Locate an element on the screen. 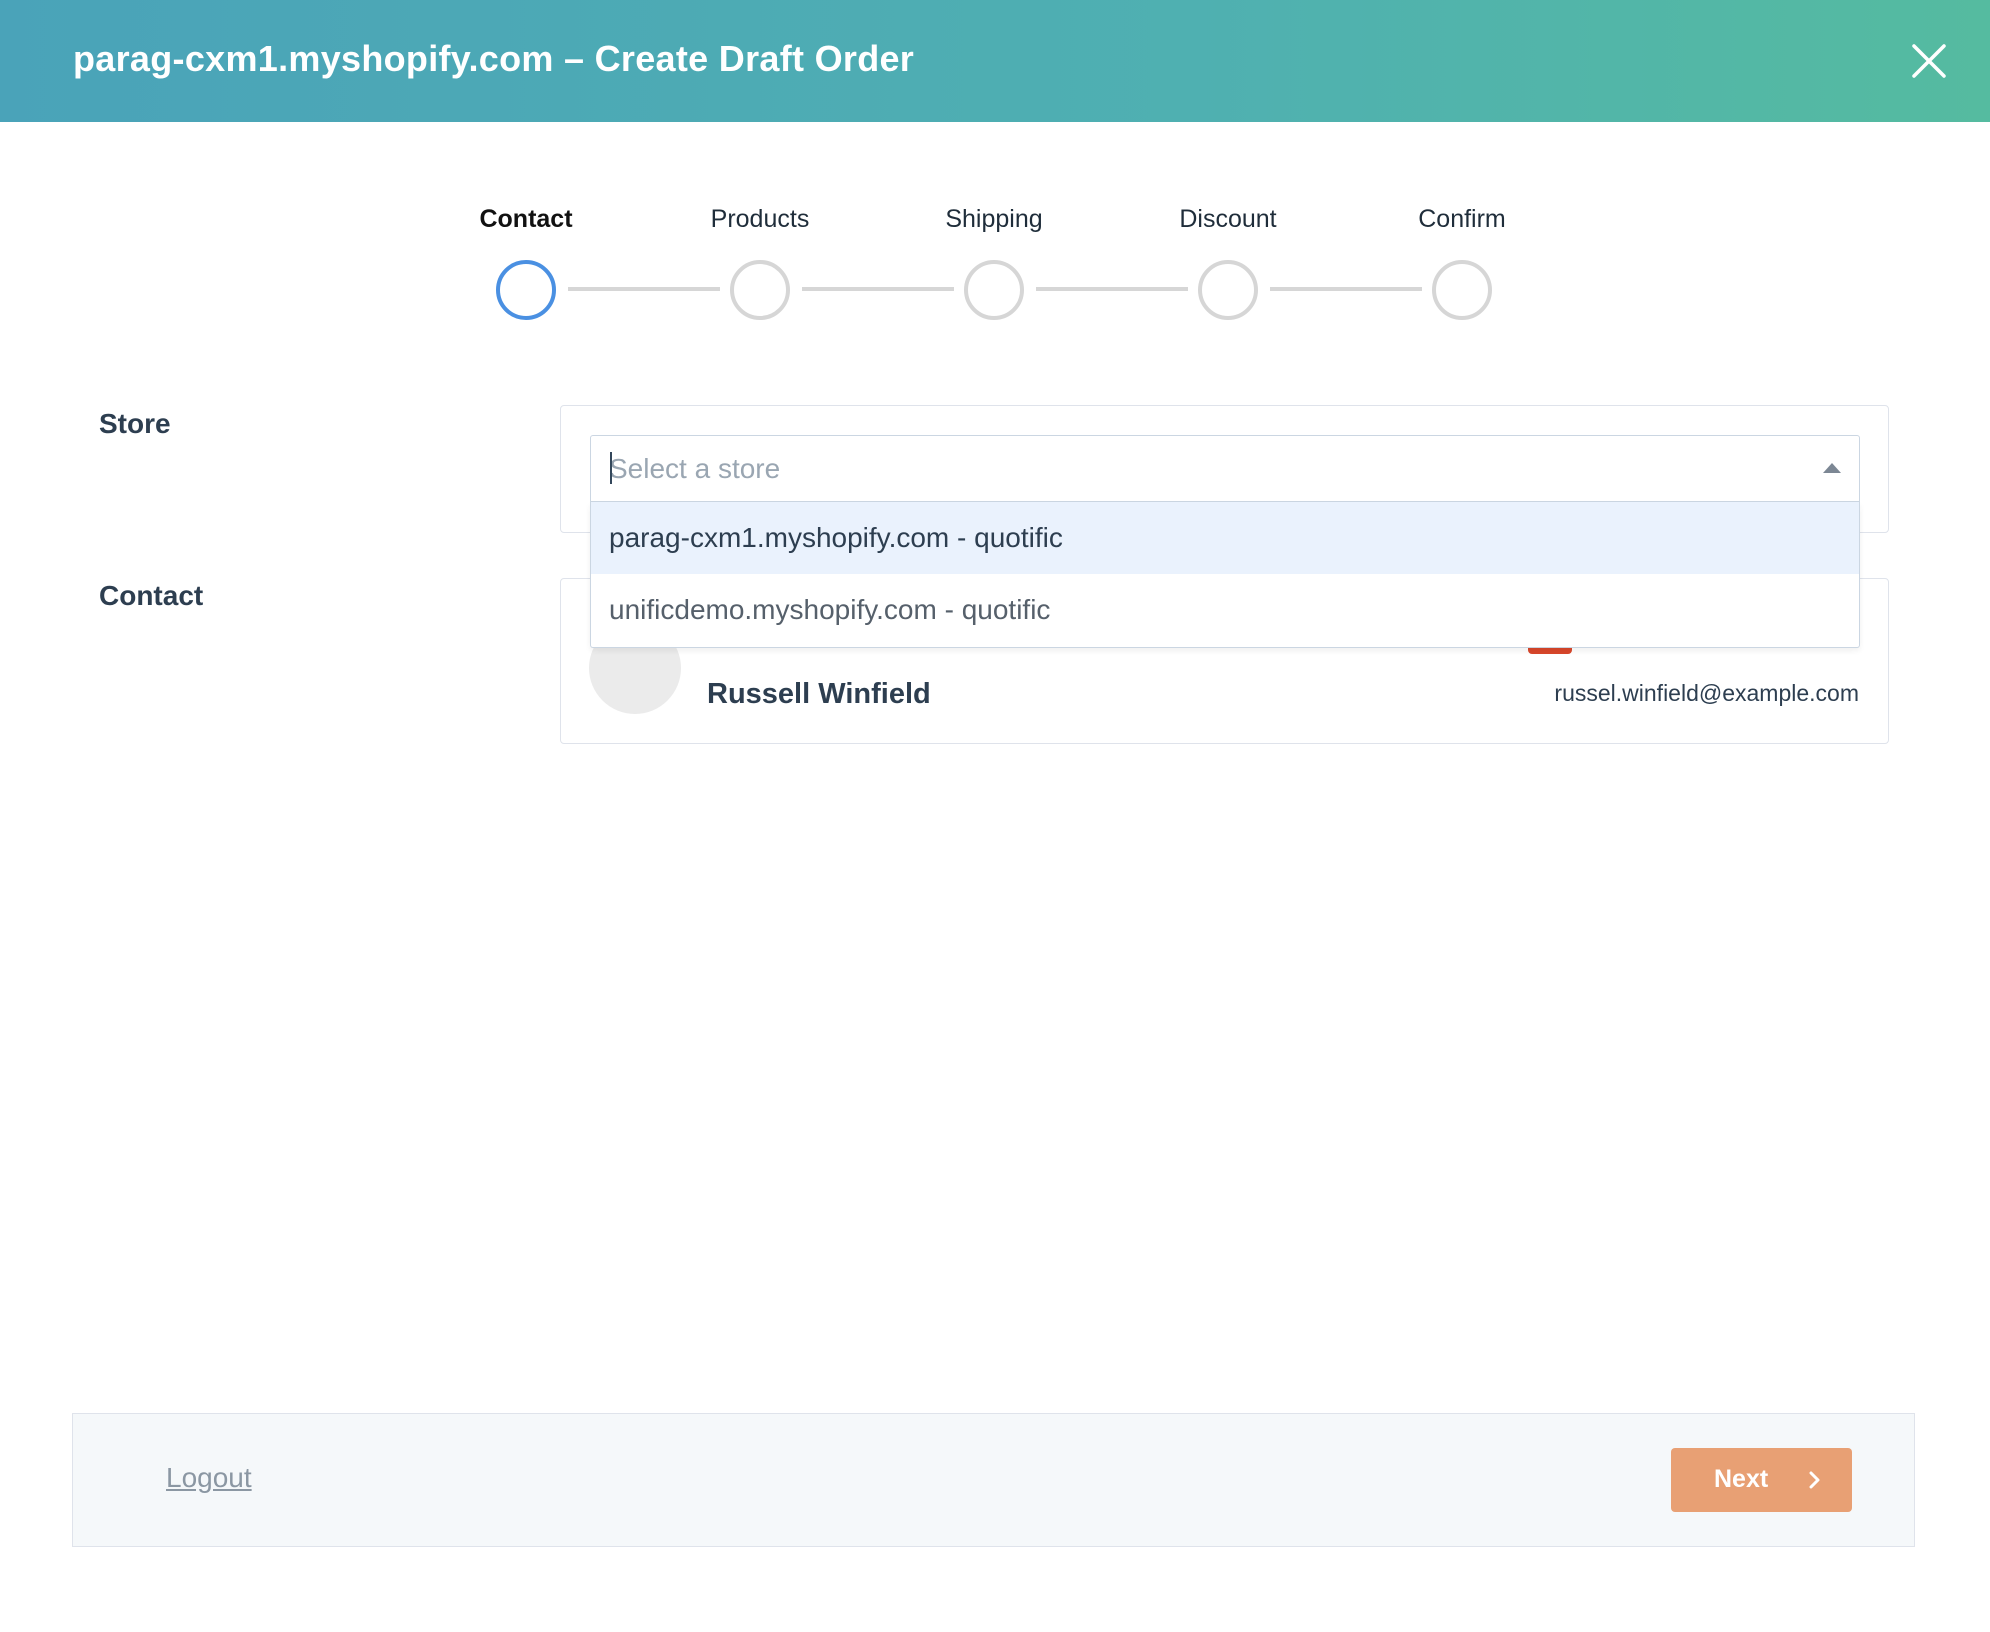 This screenshot has width=1990, height=1632. step-circle-products is located at coordinates (760, 290).